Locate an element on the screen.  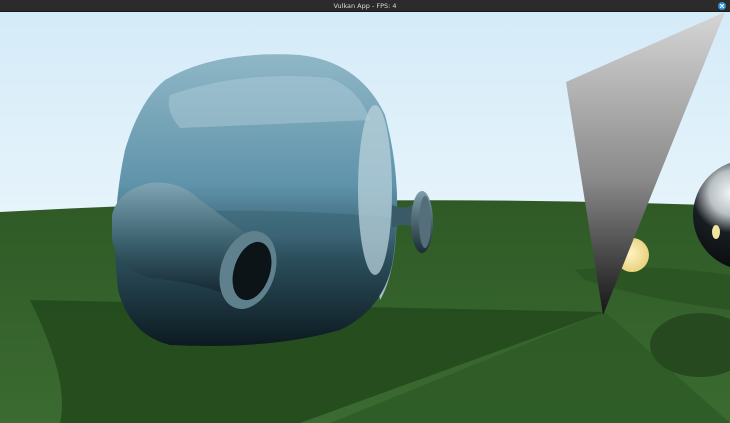
close-icon is located at coordinates (722, 6).